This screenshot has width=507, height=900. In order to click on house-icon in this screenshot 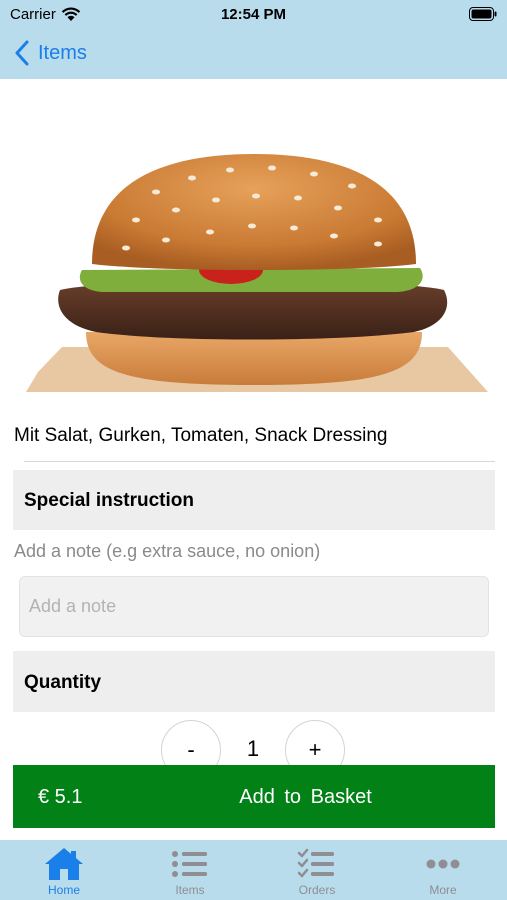, I will do `click(64, 864)`.